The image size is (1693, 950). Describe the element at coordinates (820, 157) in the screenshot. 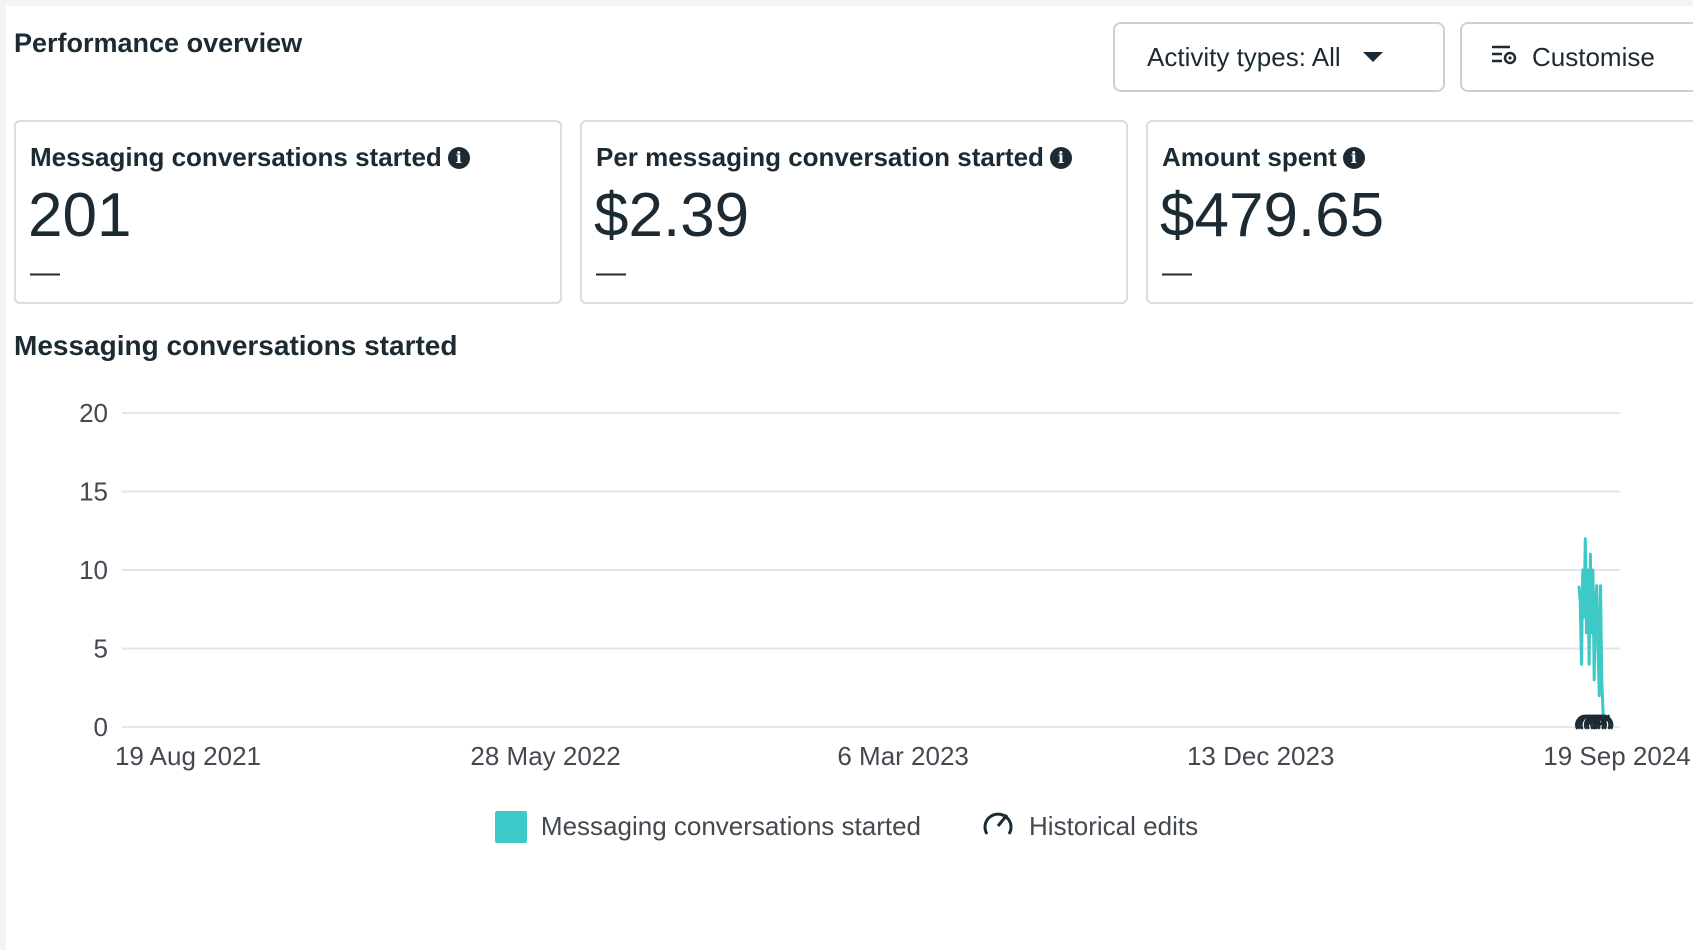

I see `metric-label: Per messaging conversation started` at that location.